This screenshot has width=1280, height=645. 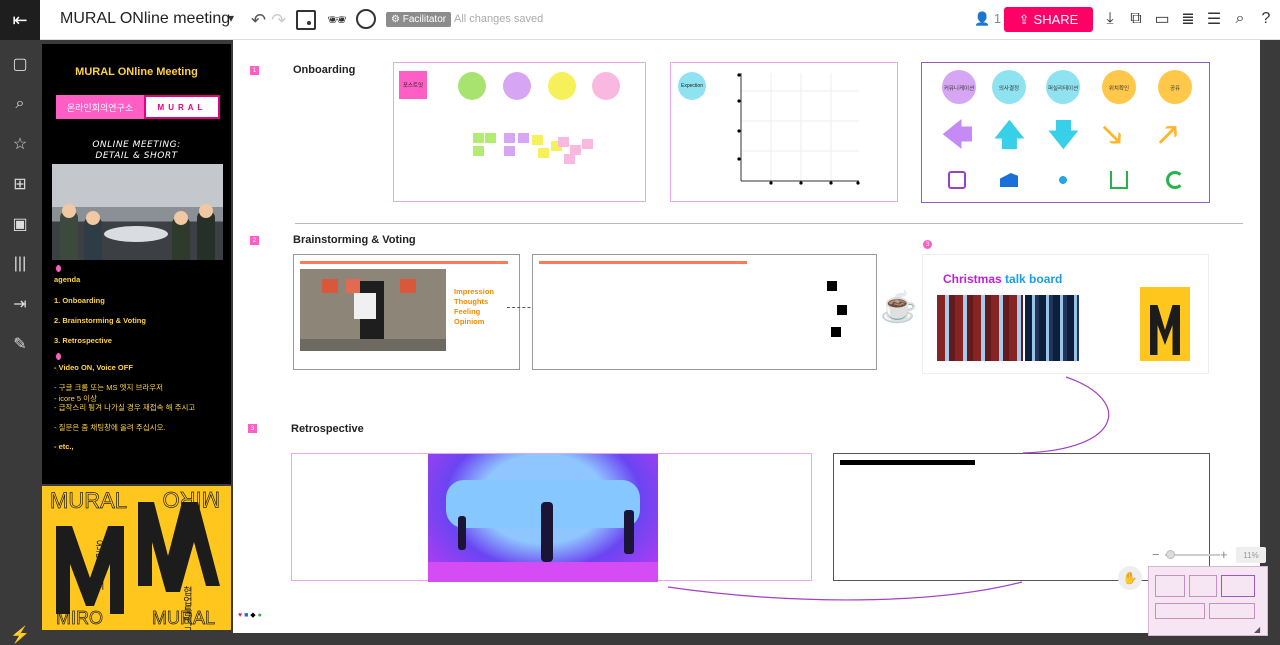 What do you see at coordinates (231, 18) in the screenshot?
I see `chevron-down-icon: ▾` at bounding box center [231, 18].